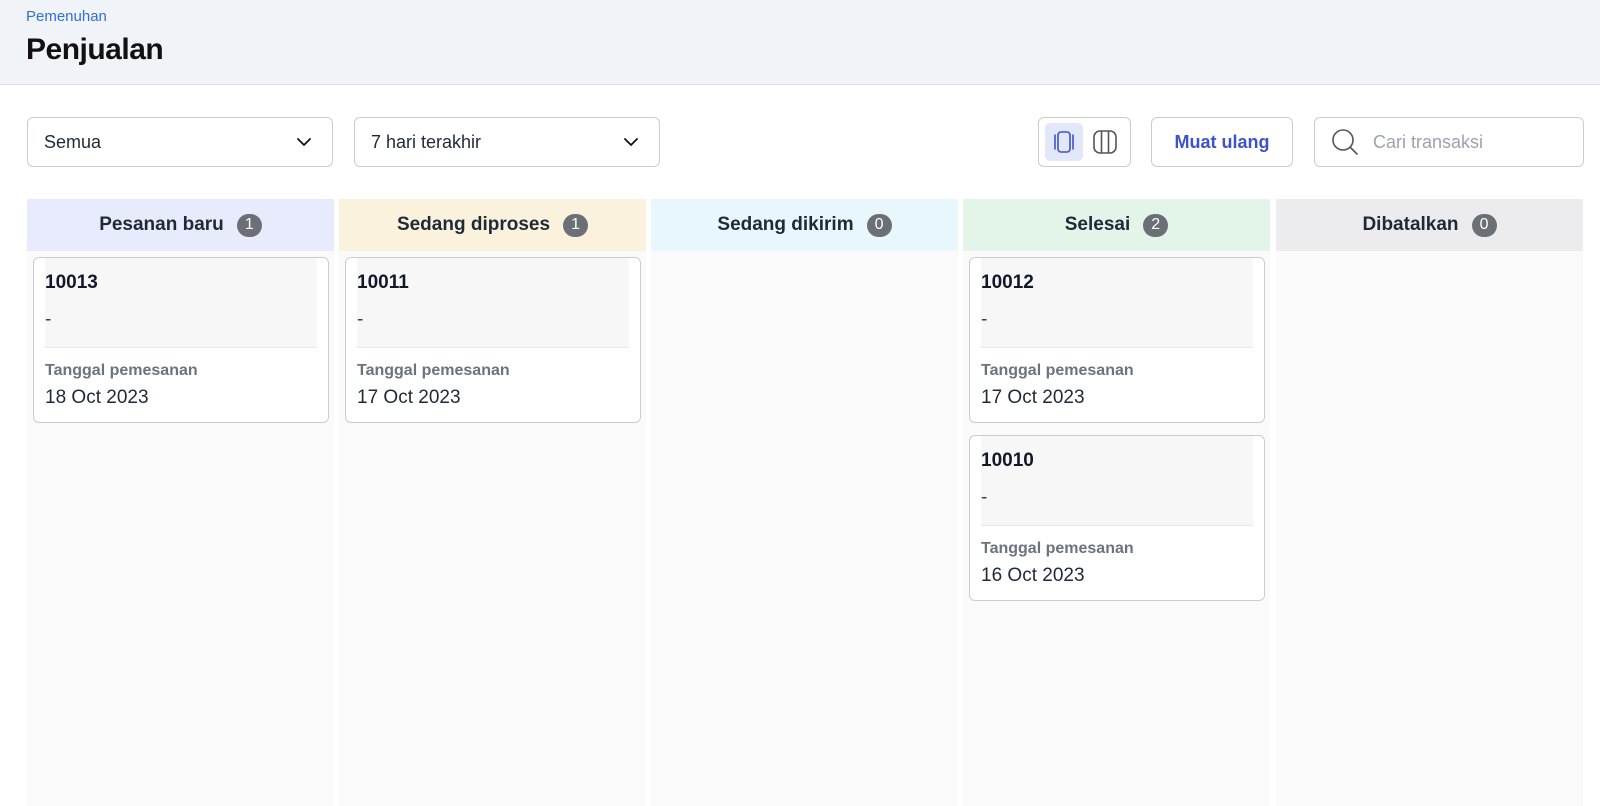  What do you see at coordinates (1473, 142) in the screenshot?
I see `search-input` at bounding box center [1473, 142].